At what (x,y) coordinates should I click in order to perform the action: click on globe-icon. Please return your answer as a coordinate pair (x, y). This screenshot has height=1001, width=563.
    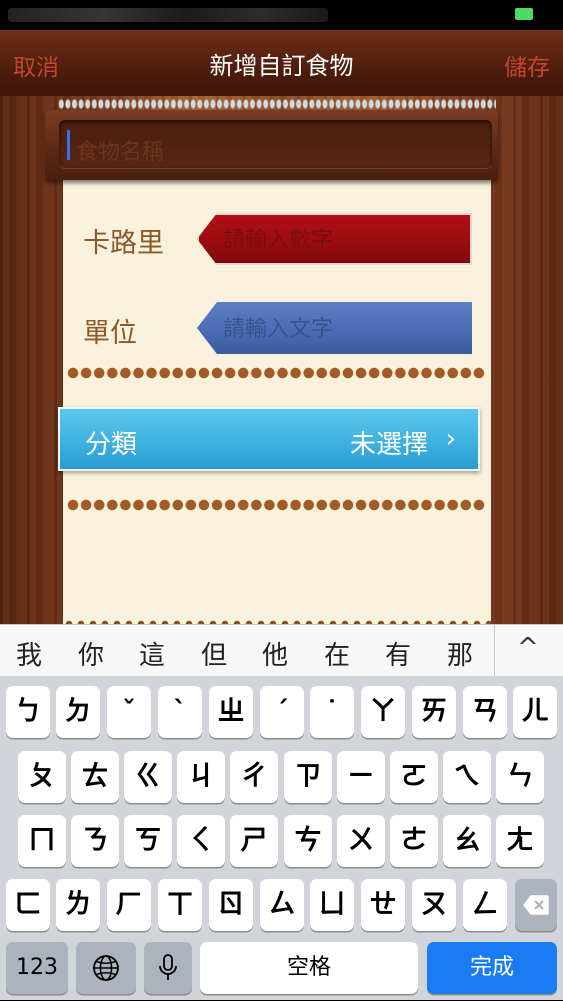
    Looking at the image, I should click on (106, 968).